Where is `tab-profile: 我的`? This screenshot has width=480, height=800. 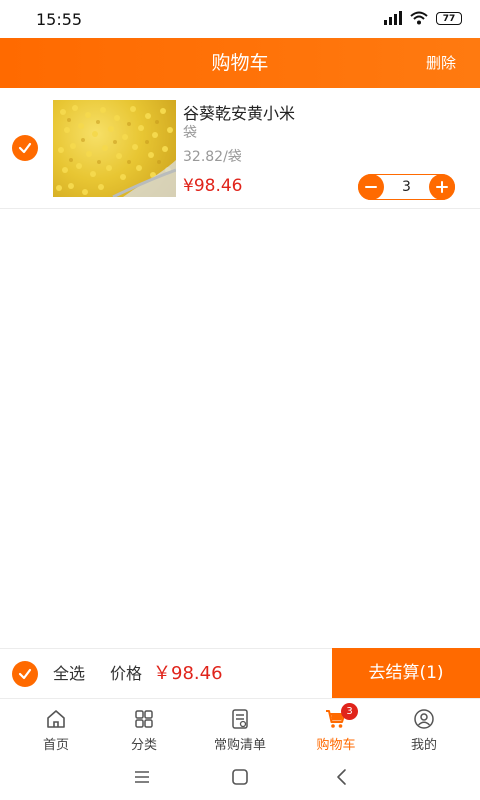
tab-profile: 我的 is located at coordinates (424, 727).